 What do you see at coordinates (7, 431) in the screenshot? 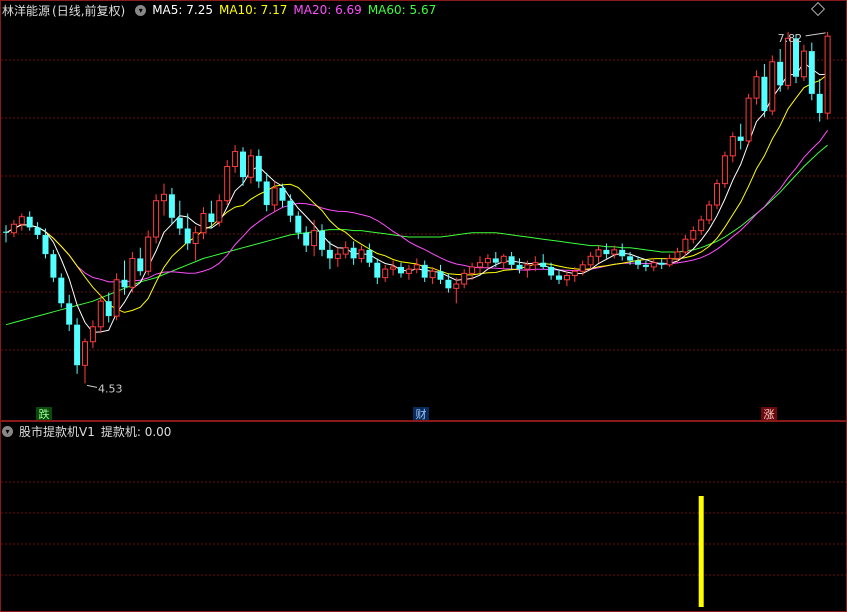
I see `sub-settings-icon: ▾` at bounding box center [7, 431].